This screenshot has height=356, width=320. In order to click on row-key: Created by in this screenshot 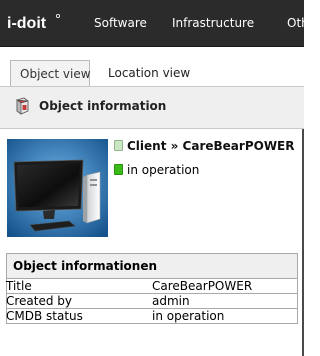, I will do `click(39, 301)`.